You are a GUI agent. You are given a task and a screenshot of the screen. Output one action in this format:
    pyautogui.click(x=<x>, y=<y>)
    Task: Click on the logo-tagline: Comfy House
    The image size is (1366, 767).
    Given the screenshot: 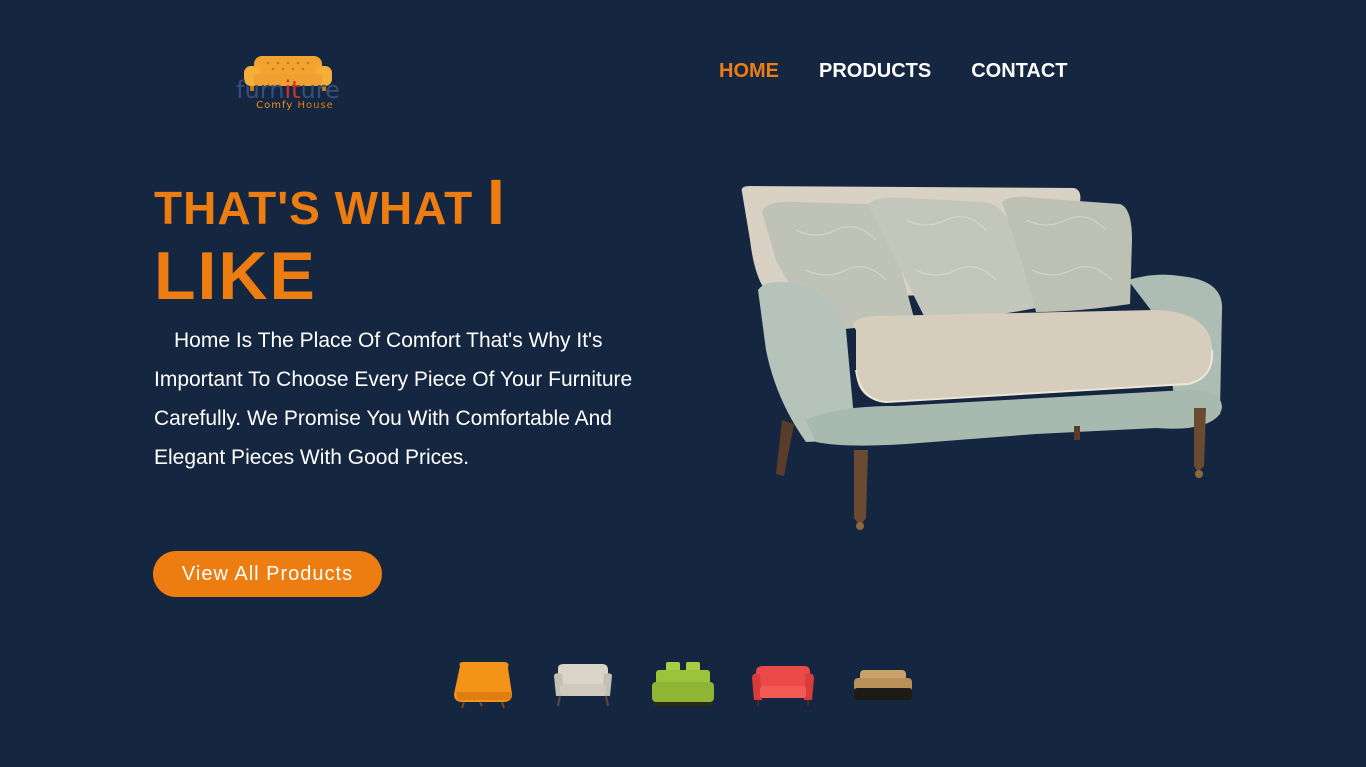 What is the action you would take?
    pyautogui.click(x=295, y=105)
    